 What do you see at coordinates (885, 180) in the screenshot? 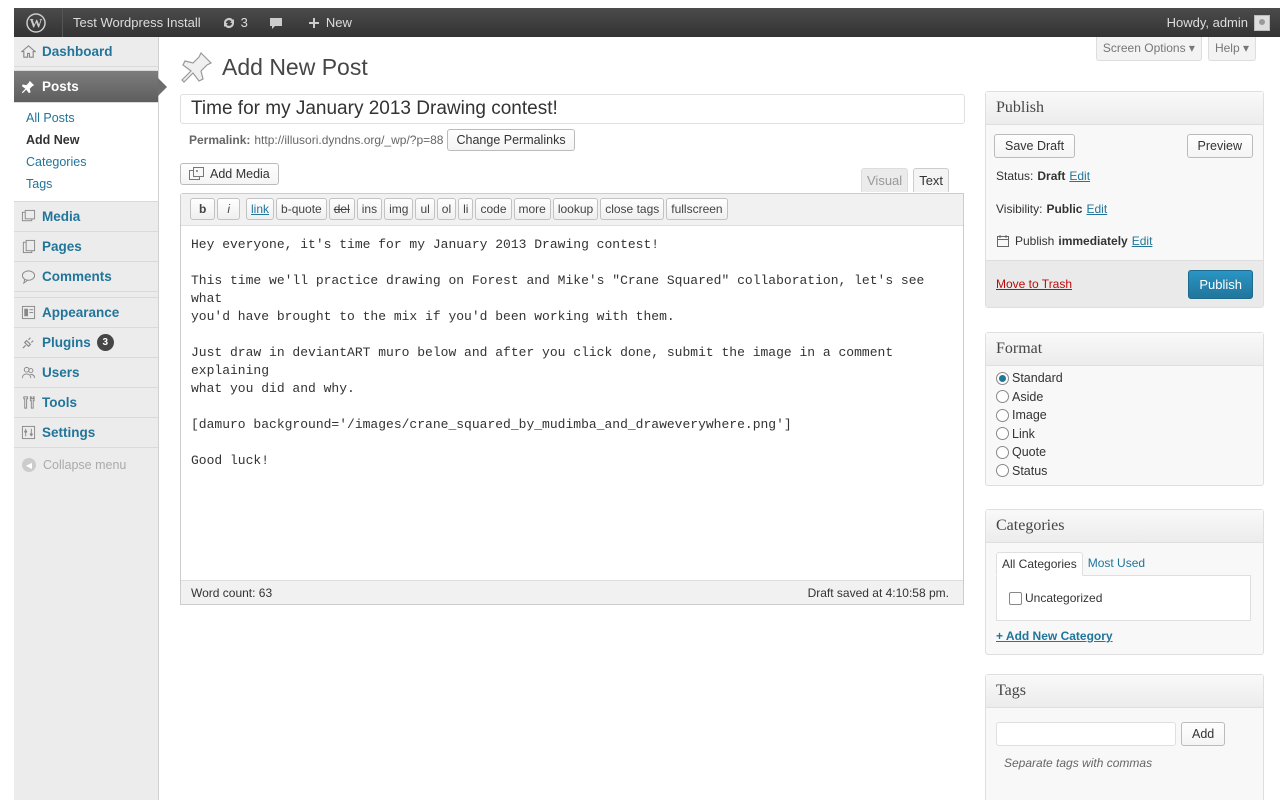
I see `tab-visual: Visual` at bounding box center [885, 180].